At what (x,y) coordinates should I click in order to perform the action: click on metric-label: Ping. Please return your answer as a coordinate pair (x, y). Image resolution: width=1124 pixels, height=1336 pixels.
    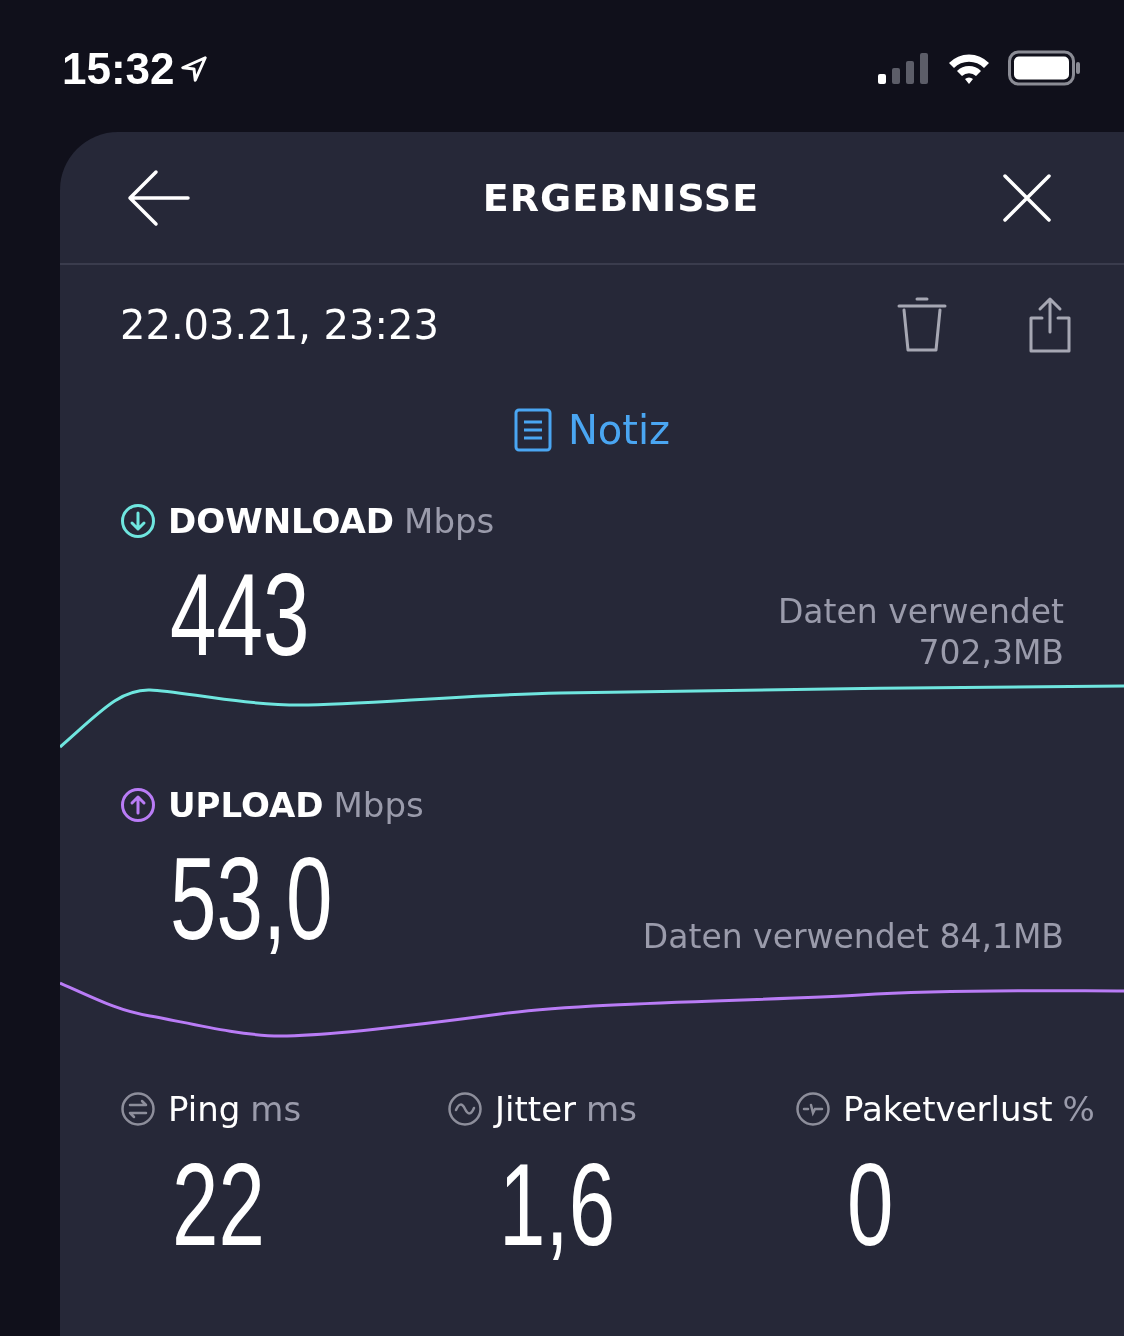
    Looking at the image, I should click on (204, 1109).